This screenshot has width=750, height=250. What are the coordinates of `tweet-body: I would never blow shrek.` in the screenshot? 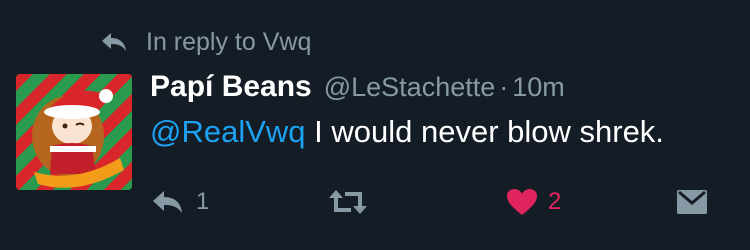 It's located at (484, 131).